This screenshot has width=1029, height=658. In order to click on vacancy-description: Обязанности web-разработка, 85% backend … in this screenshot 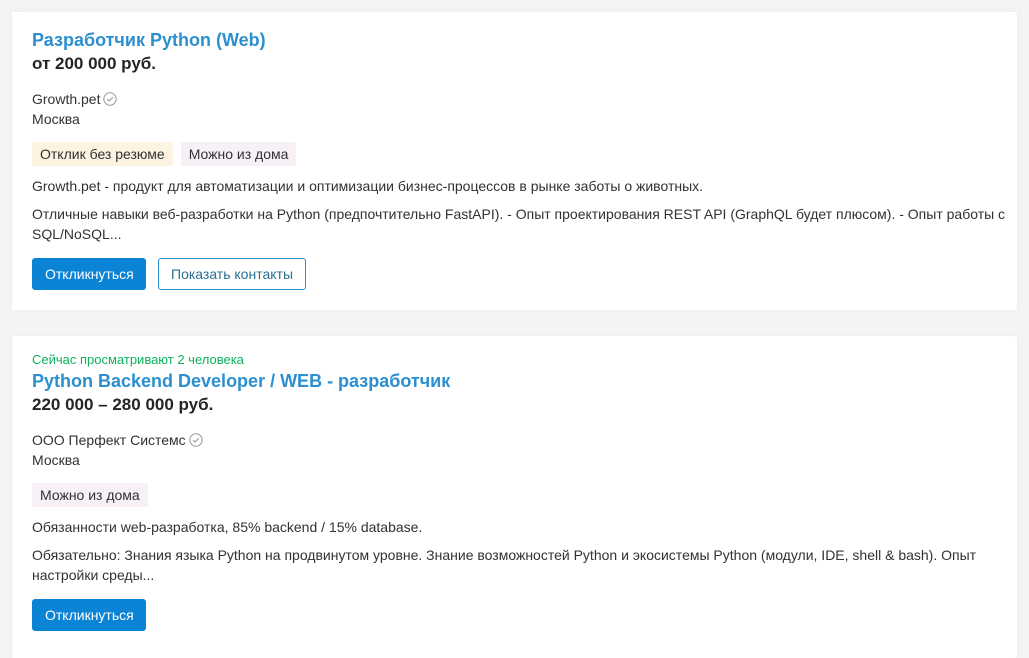, I will do `click(227, 527)`.